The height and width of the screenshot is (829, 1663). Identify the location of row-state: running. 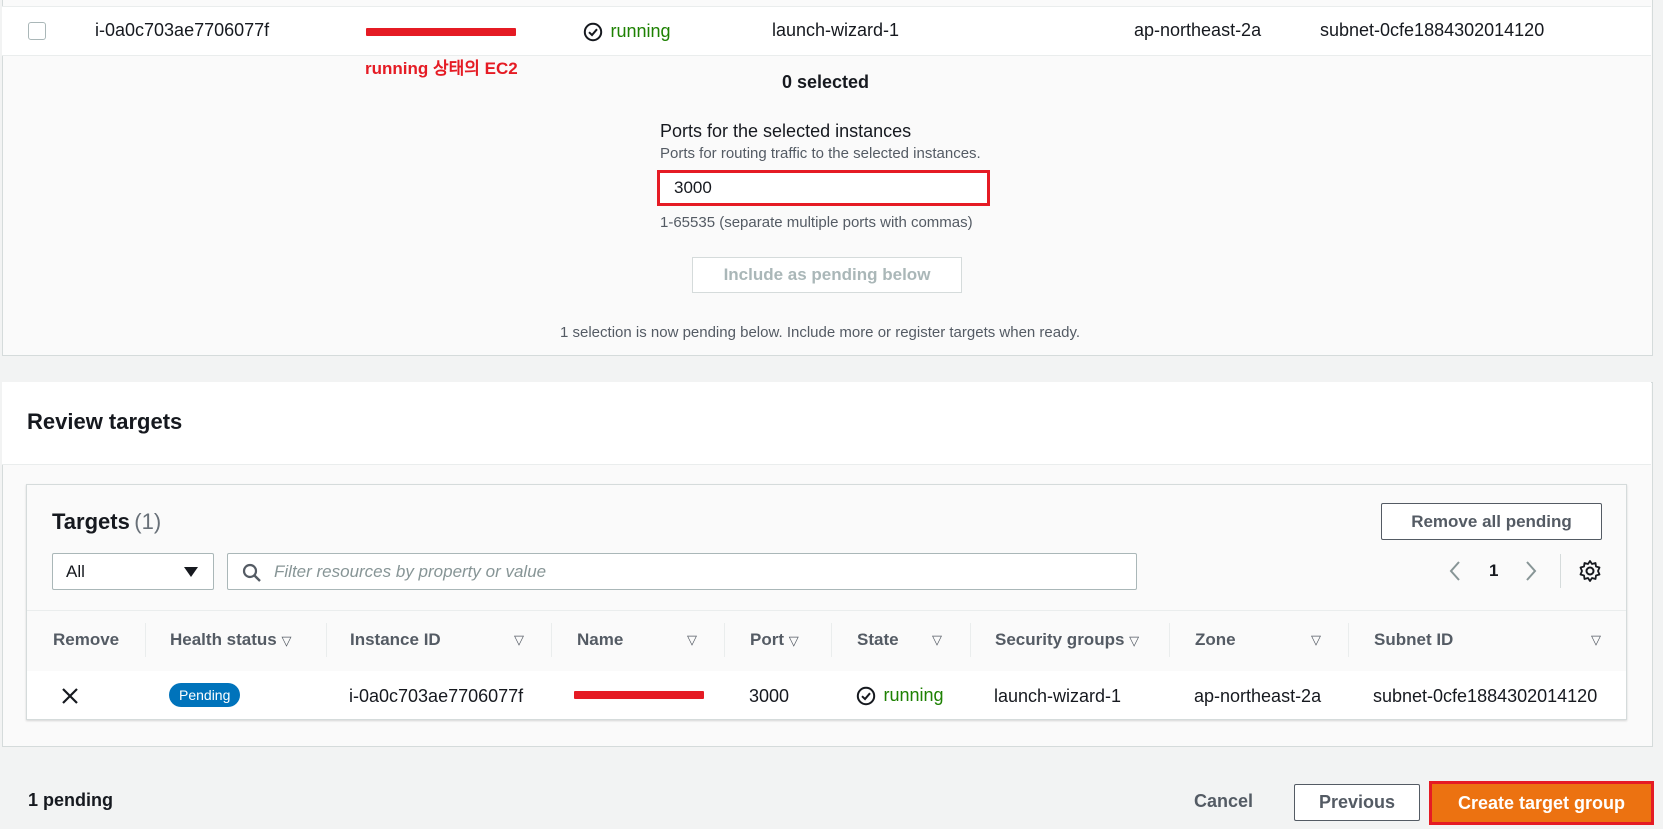
(900, 695).